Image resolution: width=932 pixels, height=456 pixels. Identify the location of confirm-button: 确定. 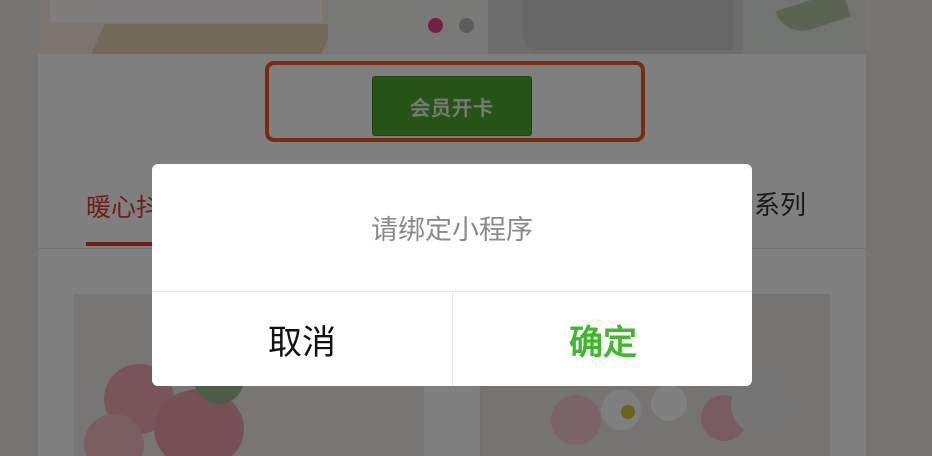
(602, 339).